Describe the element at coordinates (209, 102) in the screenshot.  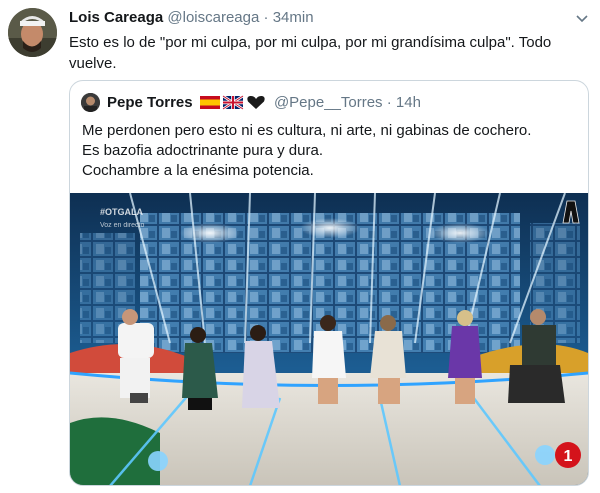
I see `spain-flag-icon` at that location.